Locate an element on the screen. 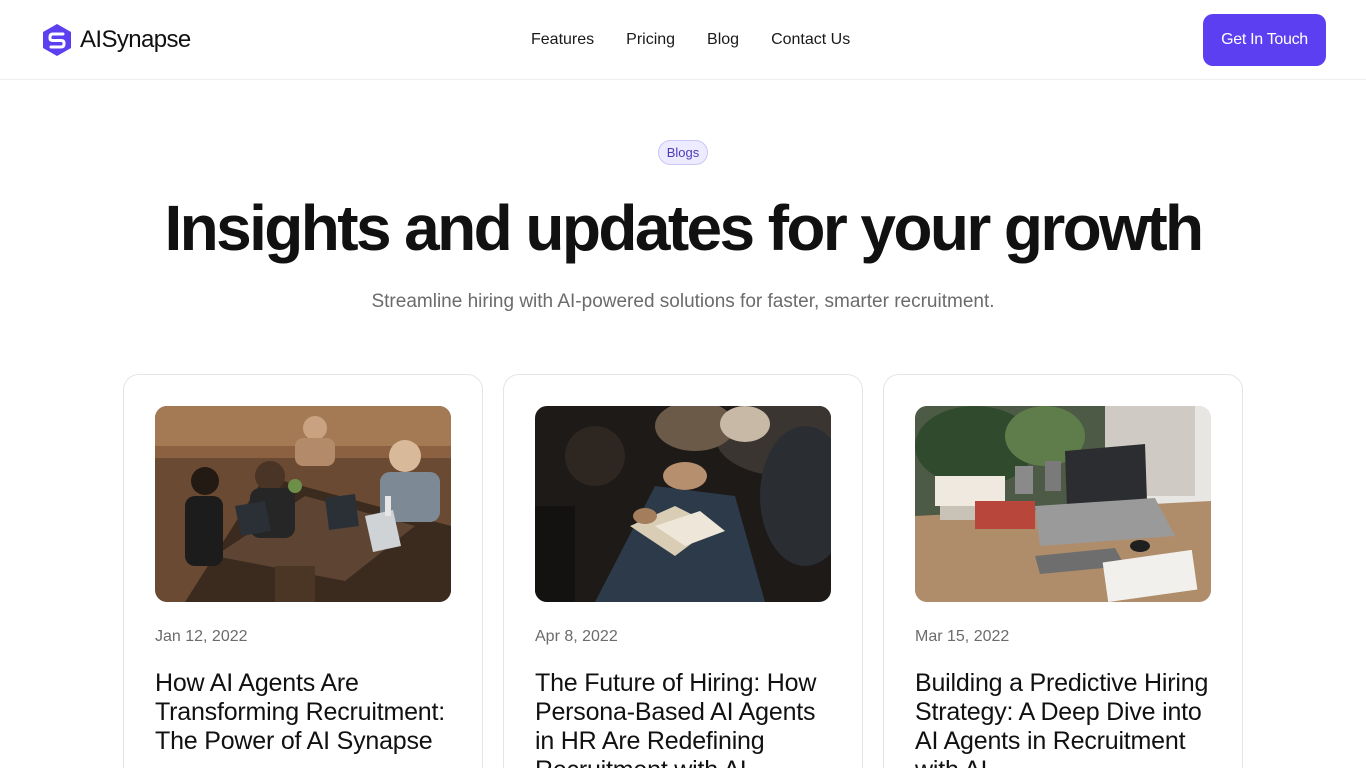 The width and height of the screenshot is (1366, 768). audience-with-notebook-photo is located at coordinates (683, 504).